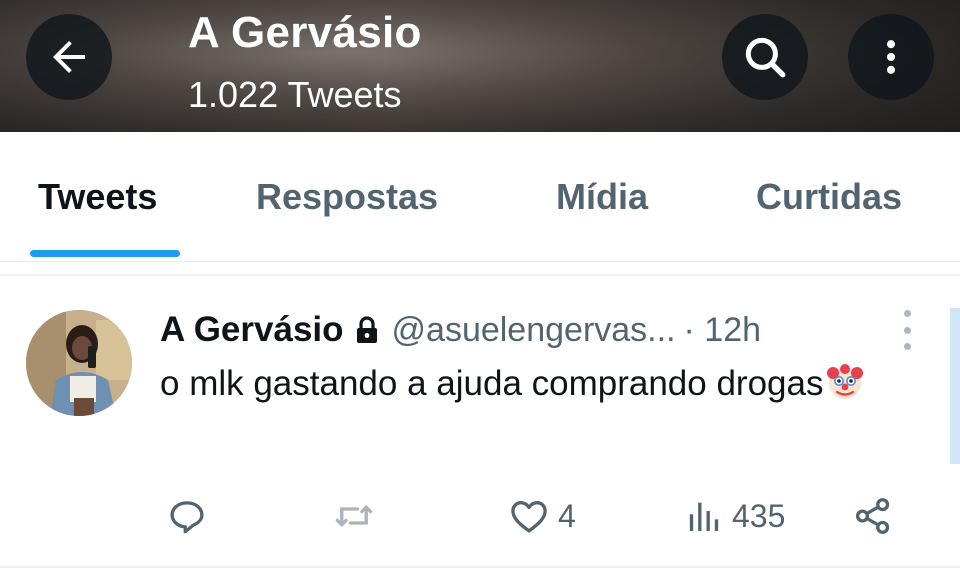  What do you see at coordinates (97, 197) in the screenshot?
I see `tab-tweets: Tweets` at bounding box center [97, 197].